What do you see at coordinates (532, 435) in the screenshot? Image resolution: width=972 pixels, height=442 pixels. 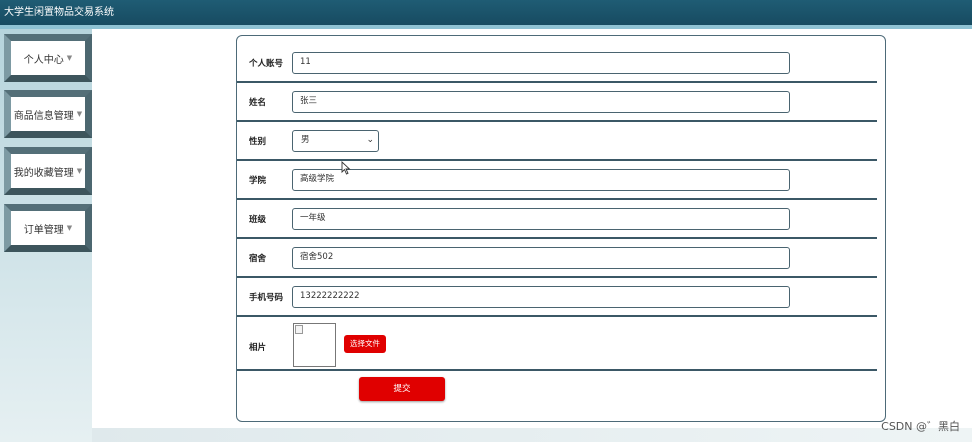 I see `footer-strip` at bounding box center [532, 435].